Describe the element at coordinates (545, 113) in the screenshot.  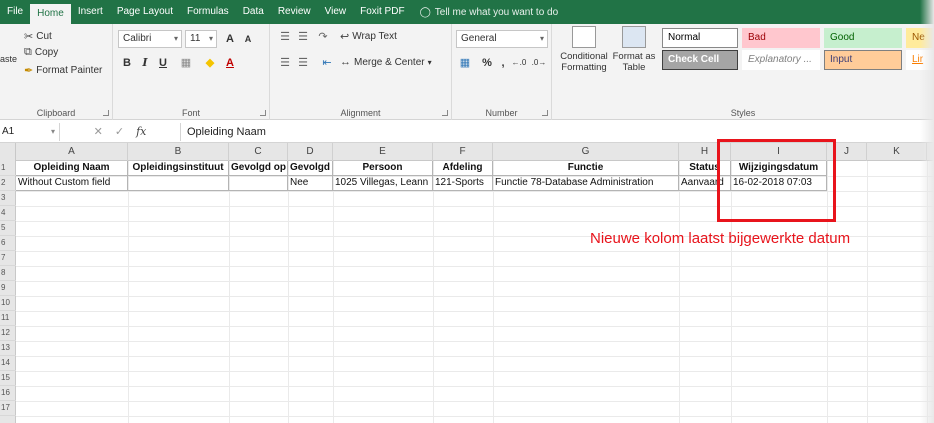
I see `number-launcher-icon` at that location.